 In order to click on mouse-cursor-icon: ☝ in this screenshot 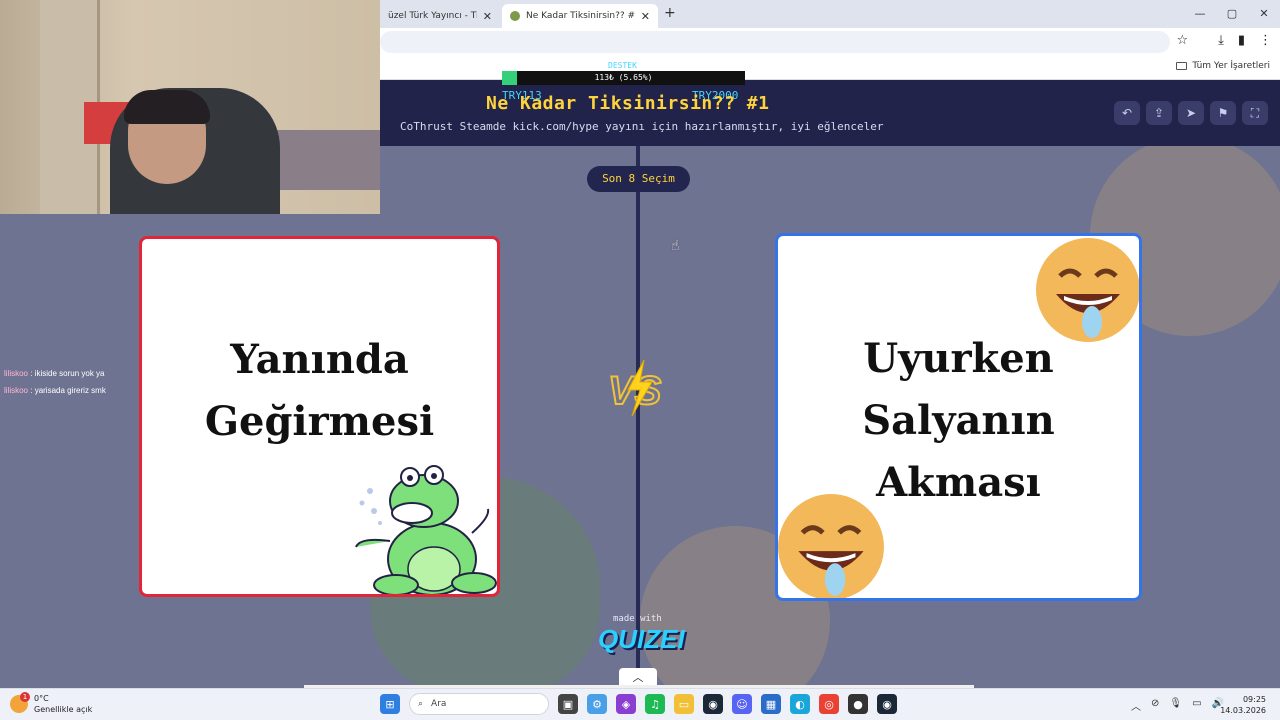, I will do `click(675, 246)`.